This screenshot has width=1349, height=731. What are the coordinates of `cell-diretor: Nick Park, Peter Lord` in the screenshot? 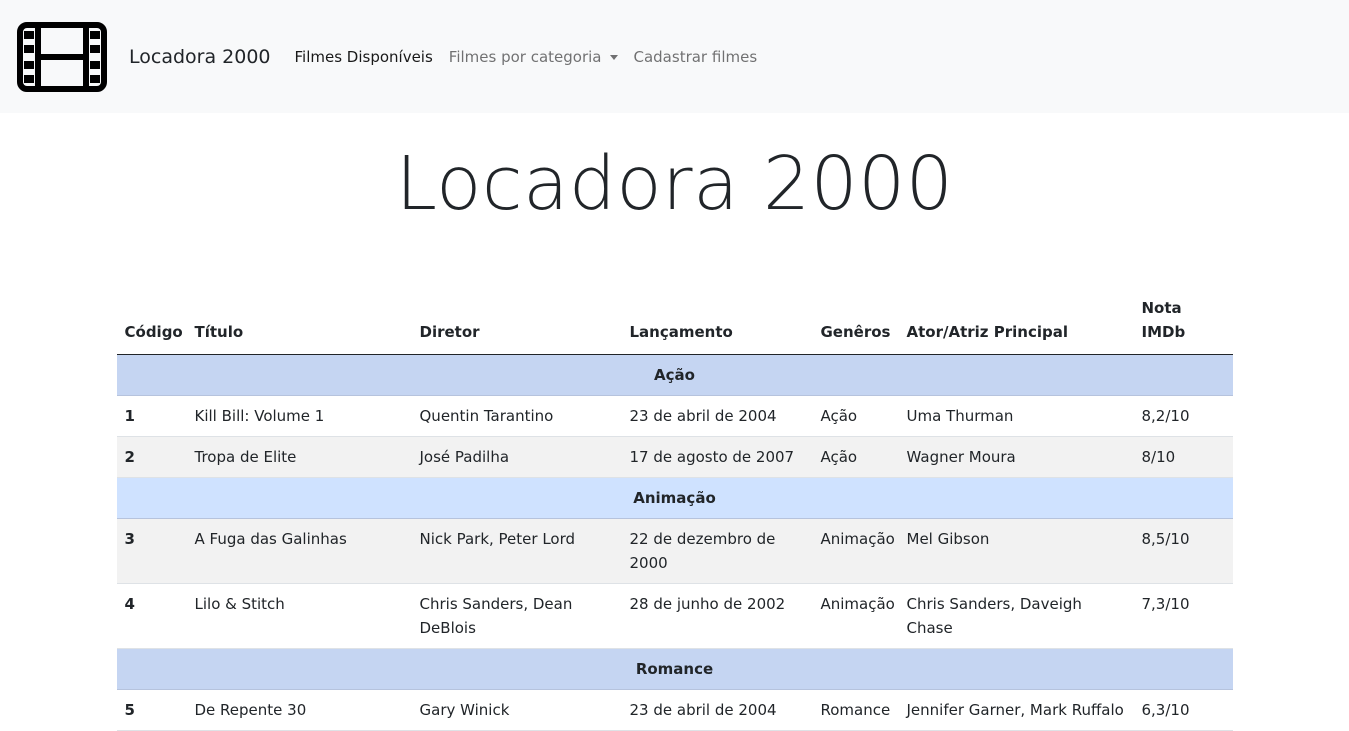 It's located at (516, 551).